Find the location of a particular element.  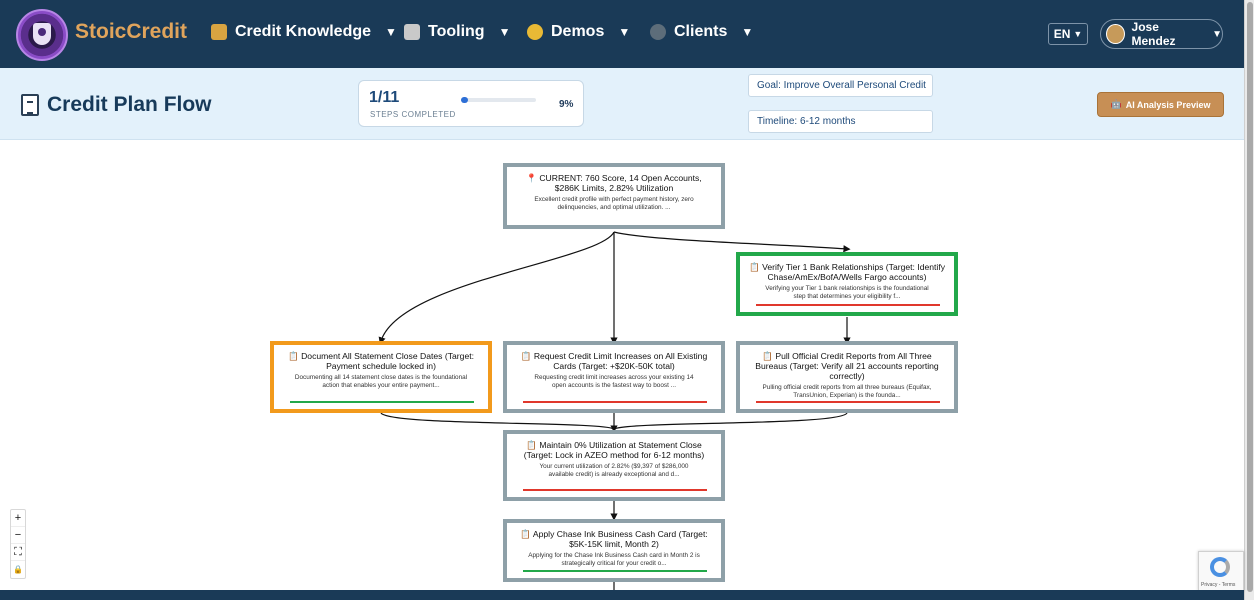

edge-reports-azeo is located at coordinates (730, 421).